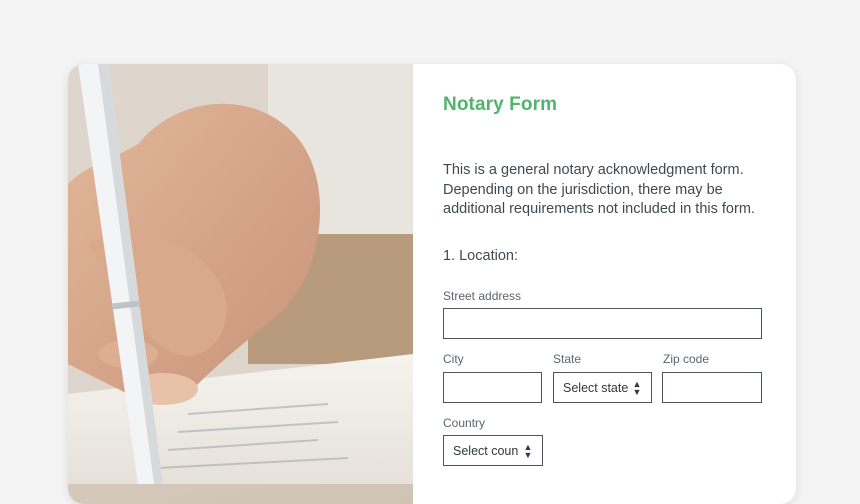 The image size is (860, 504). What do you see at coordinates (480, 256) in the screenshot?
I see `section-location-heading: 1. Location:` at bounding box center [480, 256].